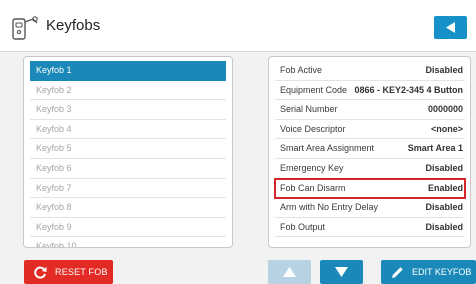 This screenshot has height=284, width=476. What do you see at coordinates (435, 148) in the screenshot?
I see `property-value: Smart Area 1` at bounding box center [435, 148].